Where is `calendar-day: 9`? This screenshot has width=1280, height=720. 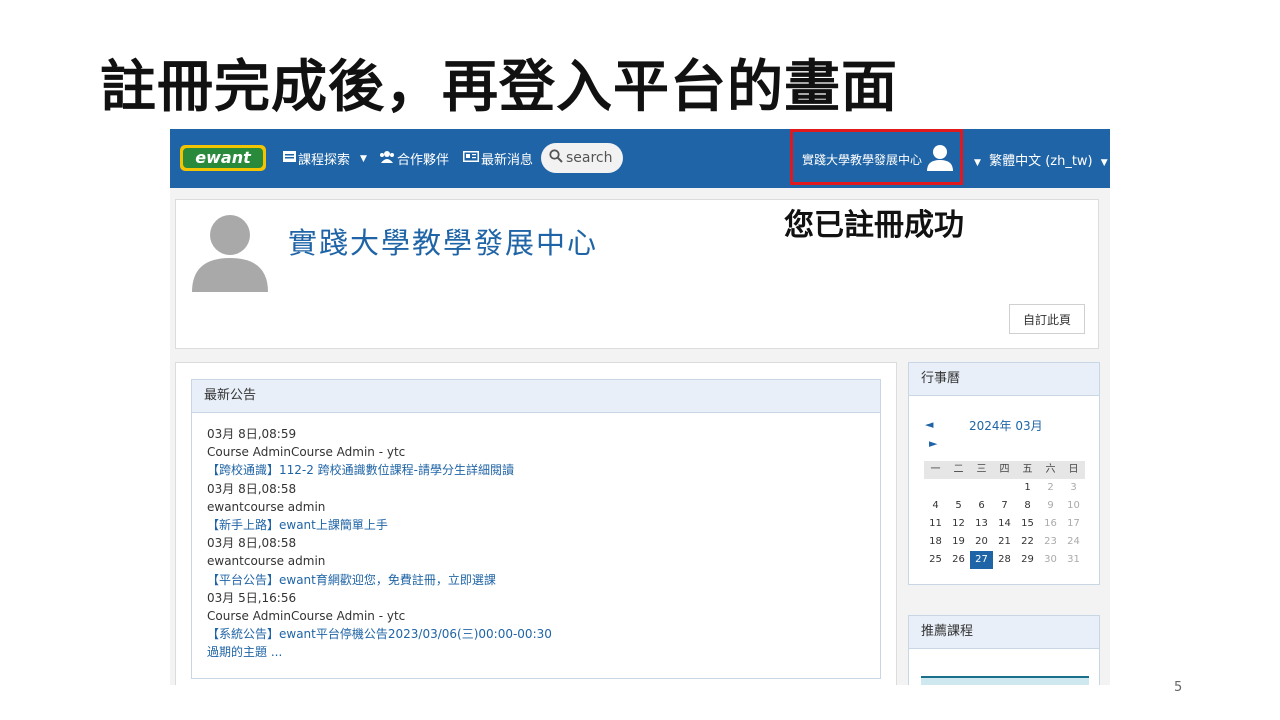 calendar-day: 9 is located at coordinates (1050, 506).